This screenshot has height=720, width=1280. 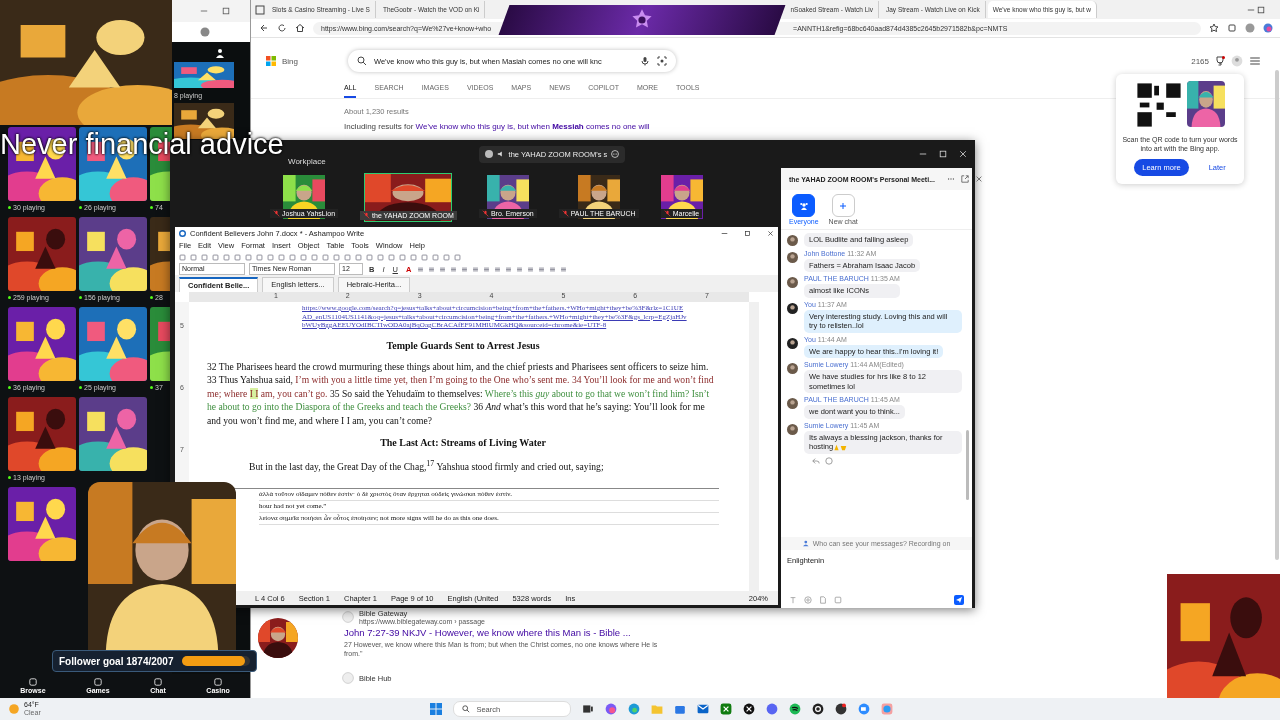 What do you see at coordinates (300, 28) in the screenshot?
I see `home-icon` at bounding box center [300, 28].